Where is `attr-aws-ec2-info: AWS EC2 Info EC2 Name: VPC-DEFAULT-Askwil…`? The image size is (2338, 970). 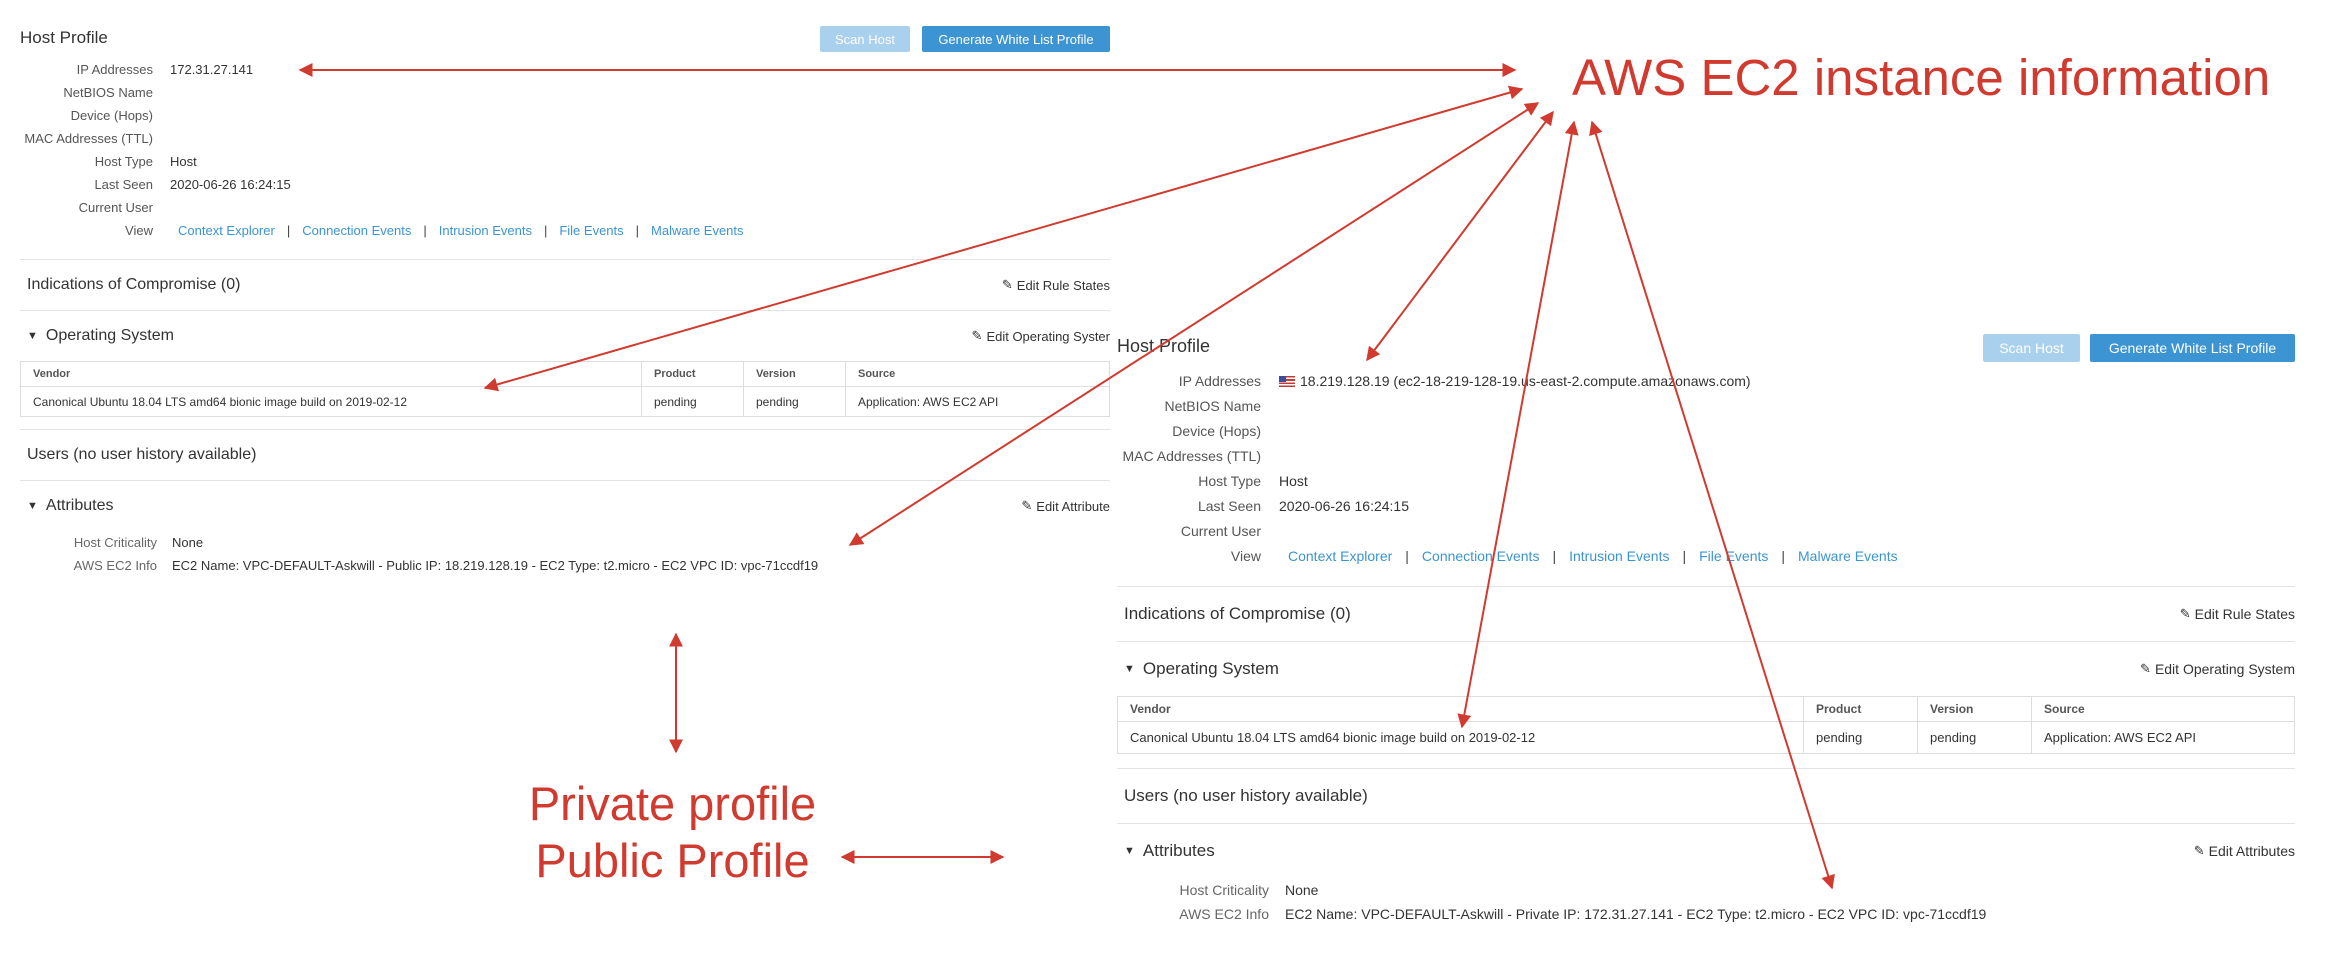 attr-aws-ec2-info: AWS EC2 Info EC2 Name: VPC-DEFAULT-Askwil… is located at coordinates (565, 565).